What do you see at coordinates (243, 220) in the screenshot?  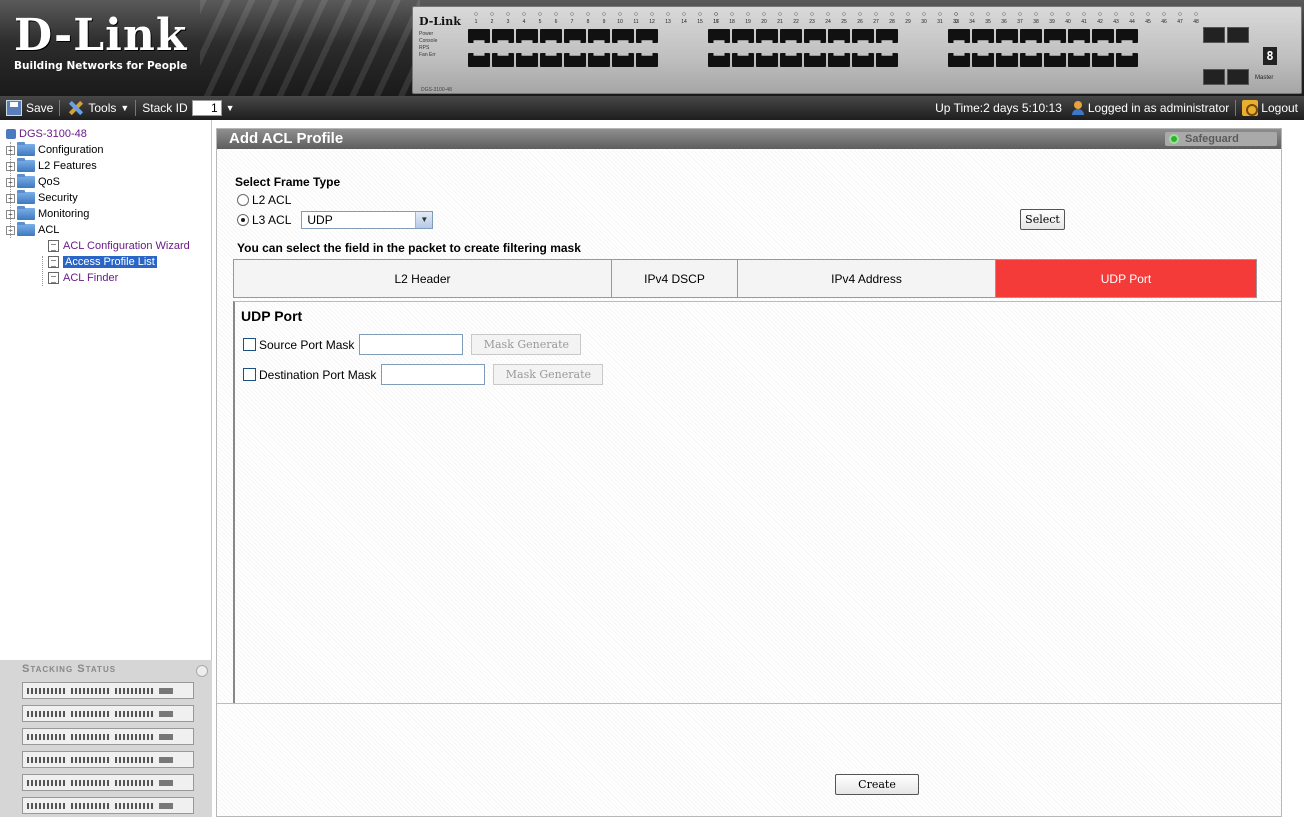 I see `l3-acl-radio` at bounding box center [243, 220].